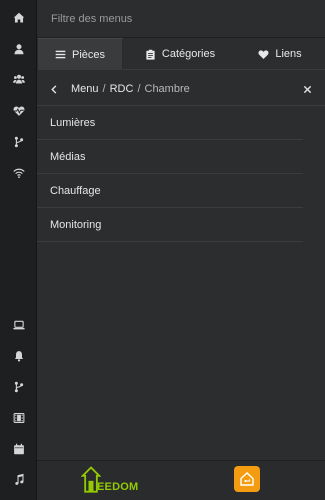 This screenshot has height=500, width=325. What do you see at coordinates (170, 123) in the screenshot?
I see `menu-item-lumieres: Lumières` at bounding box center [170, 123].